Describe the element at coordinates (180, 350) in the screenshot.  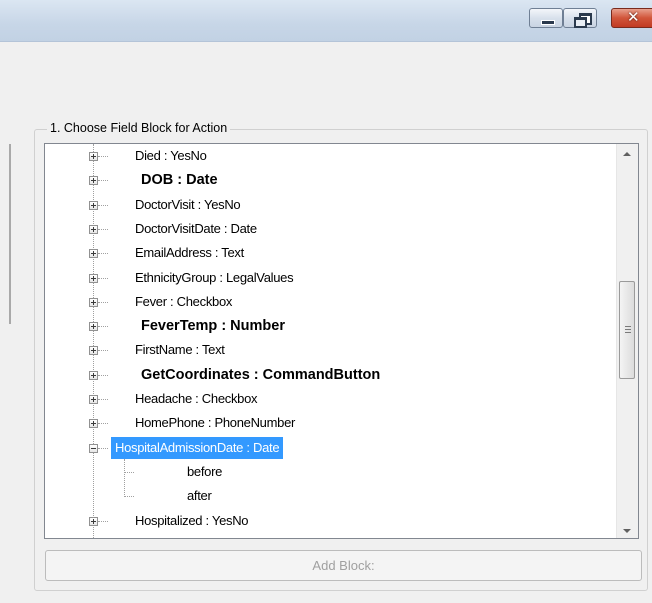
I see `tree-node-label: FirstName : Text` at that location.